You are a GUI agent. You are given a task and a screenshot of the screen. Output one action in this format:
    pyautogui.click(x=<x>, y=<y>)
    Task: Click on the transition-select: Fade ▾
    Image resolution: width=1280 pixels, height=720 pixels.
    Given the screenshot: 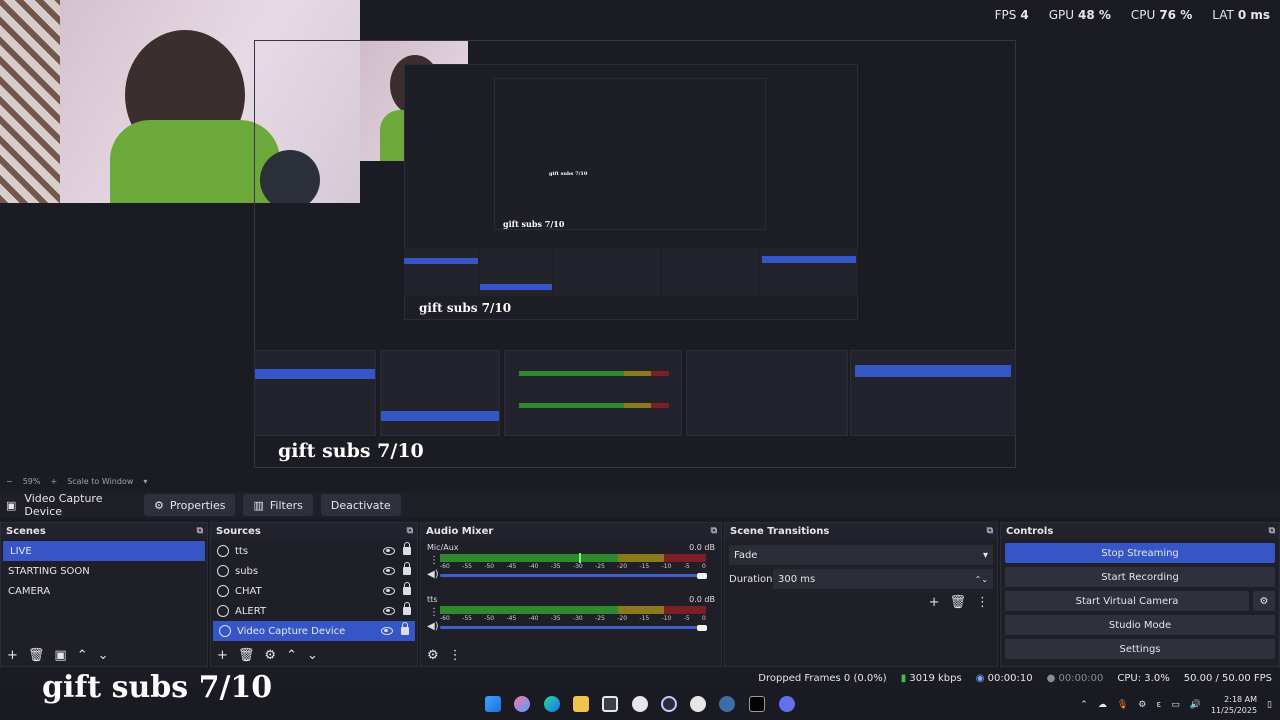 What is the action you would take?
    pyautogui.click(x=861, y=555)
    